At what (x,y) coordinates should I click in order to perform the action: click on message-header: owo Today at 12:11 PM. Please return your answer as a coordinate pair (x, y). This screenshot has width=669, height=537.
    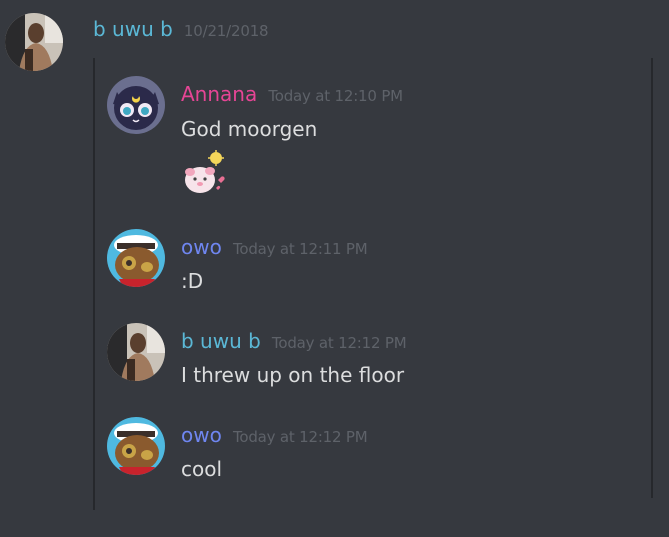
    Looking at the image, I should click on (274, 247).